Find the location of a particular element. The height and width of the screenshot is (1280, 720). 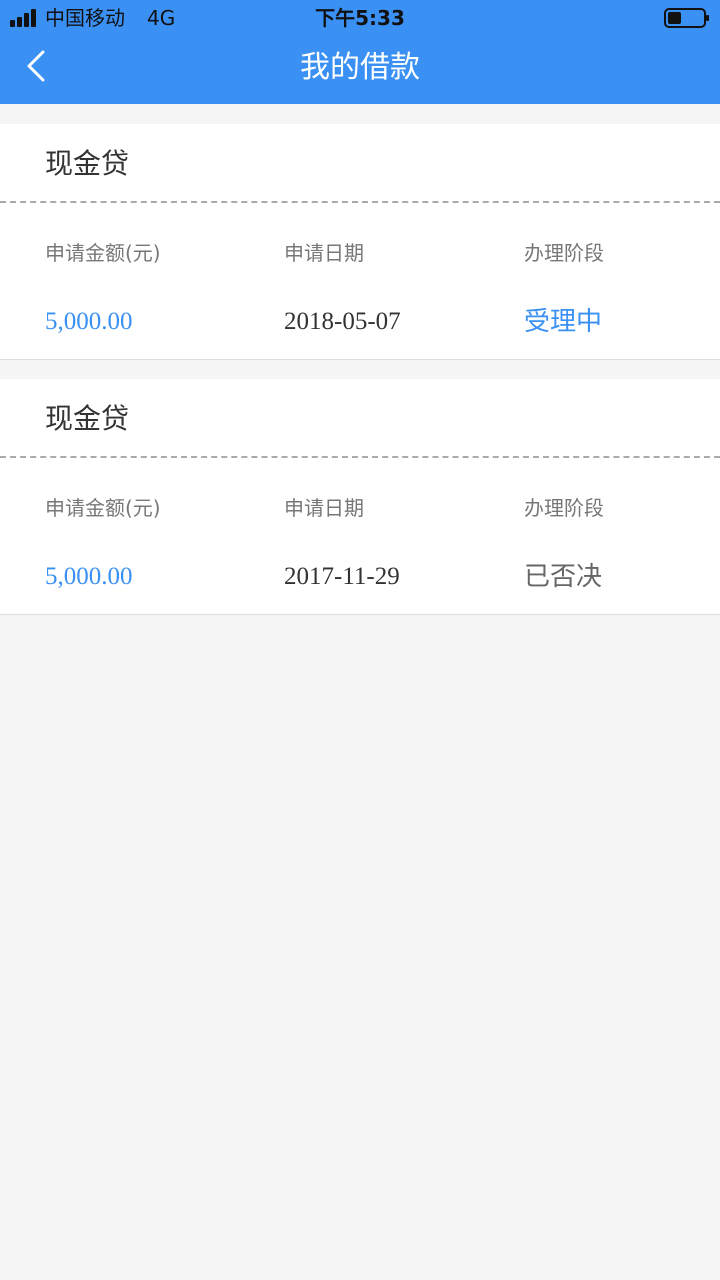

status-bar: 中国移动 4G 下午5:33 is located at coordinates (360, 18).